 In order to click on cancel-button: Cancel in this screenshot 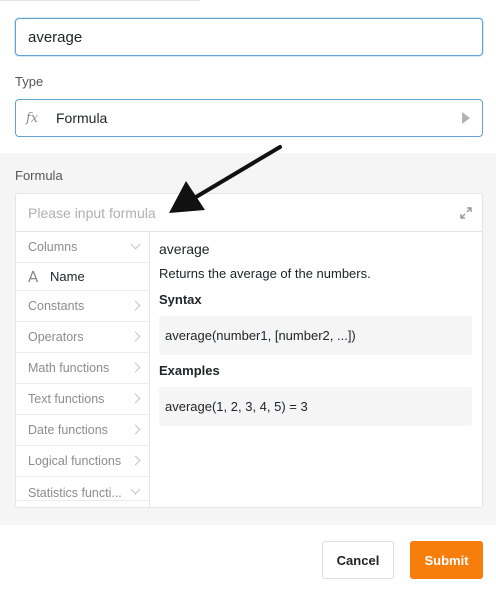, I will do `click(358, 560)`.